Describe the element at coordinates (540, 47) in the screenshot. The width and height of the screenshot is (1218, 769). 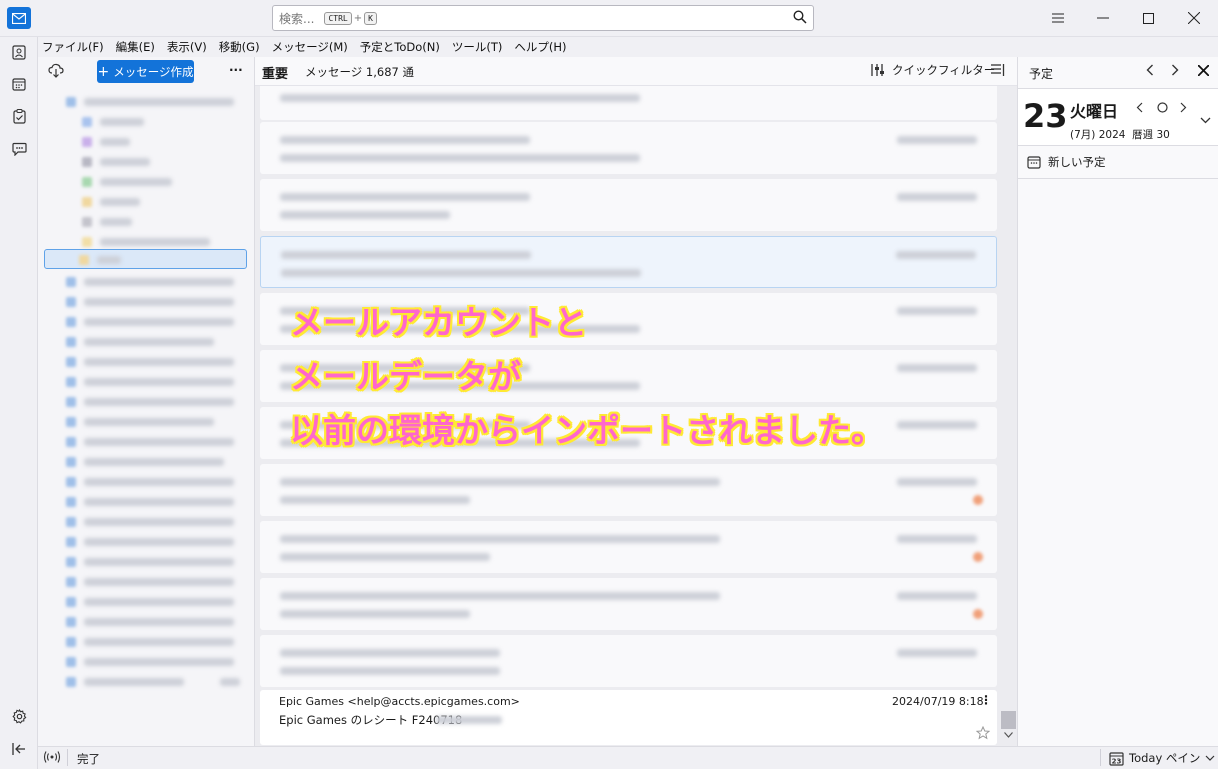
I see `menu-help: ヘルプ(H)` at that location.